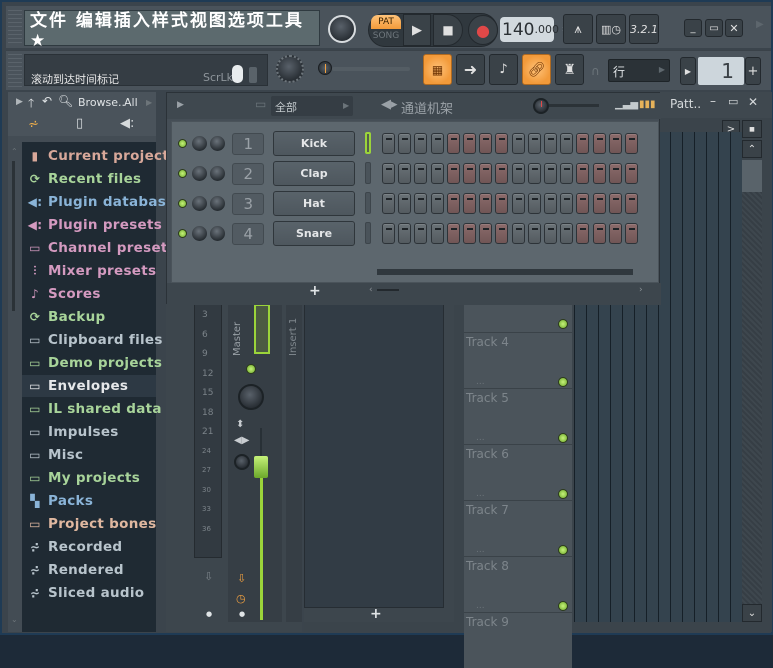  Describe the element at coordinates (760, 24) in the screenshot. I see `more-arrow-icon: ▶` at that location.